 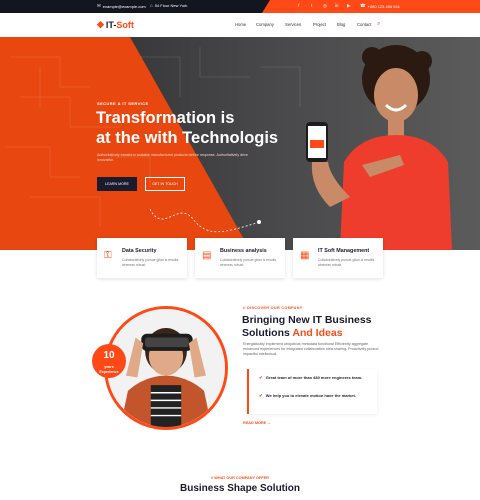 What do you see at coordinates (319, 24) in the screenshot?
I see `nav-project: Project` at bounding box center [319, 24].